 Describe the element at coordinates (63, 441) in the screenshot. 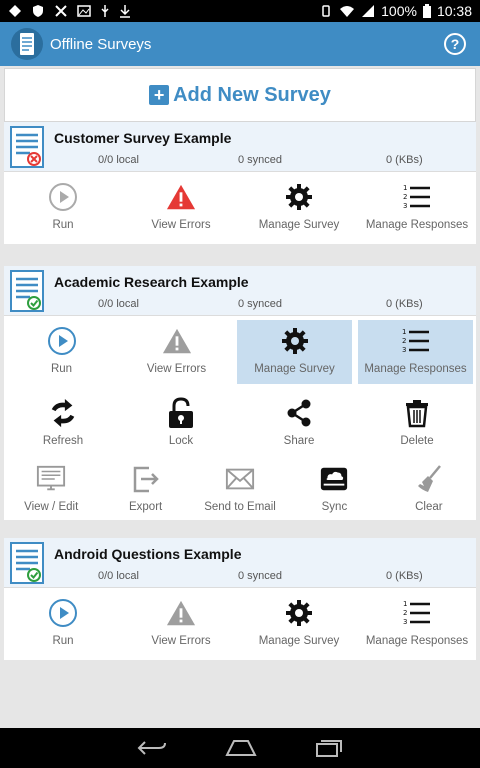

I see `refresh-label: Refresh` at that location.